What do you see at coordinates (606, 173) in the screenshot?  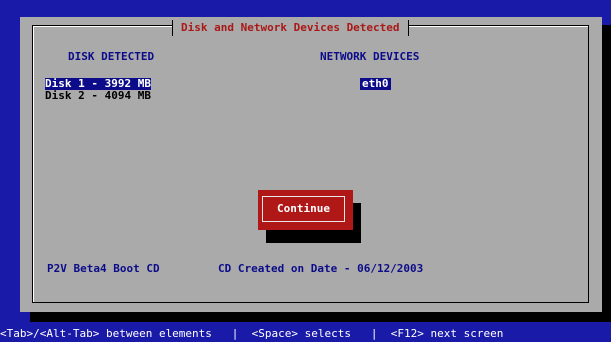 I see `dialog-shadow-right` at bounding box center [606, 173].